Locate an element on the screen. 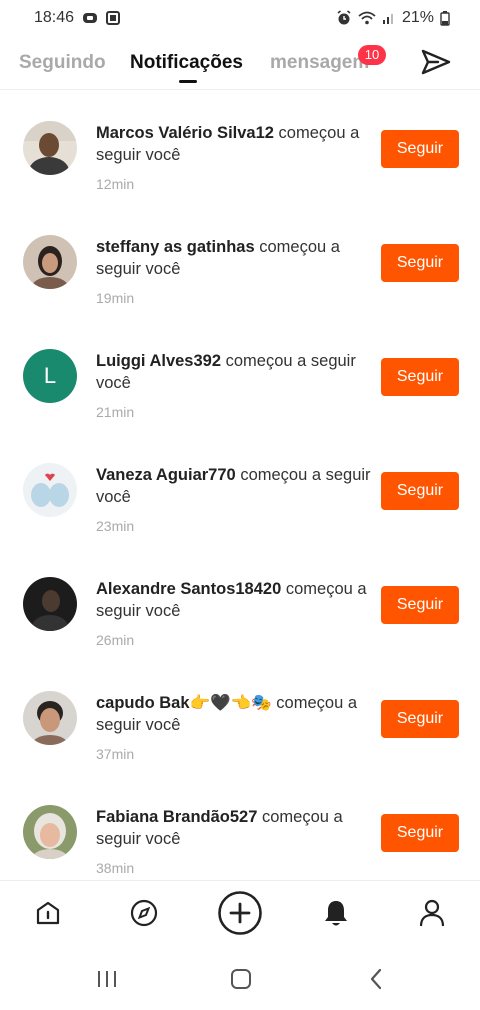 The image size is (480, 1010). username: Alexandre Santos18420 is located at coordinates (188, 589).